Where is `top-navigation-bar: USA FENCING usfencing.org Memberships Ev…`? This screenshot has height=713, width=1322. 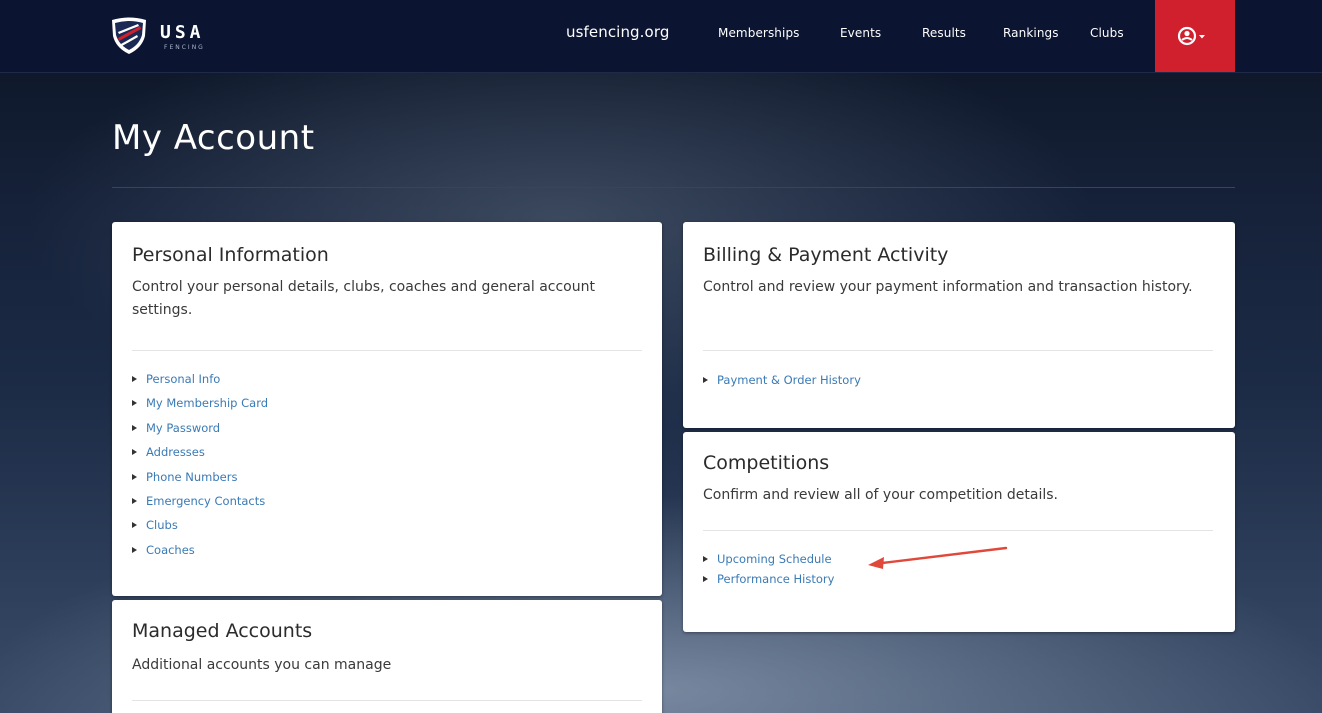
top-navigation-bar: USA FENCING usfencing.org Memberships Ev… is located at coordinates (661, 36).